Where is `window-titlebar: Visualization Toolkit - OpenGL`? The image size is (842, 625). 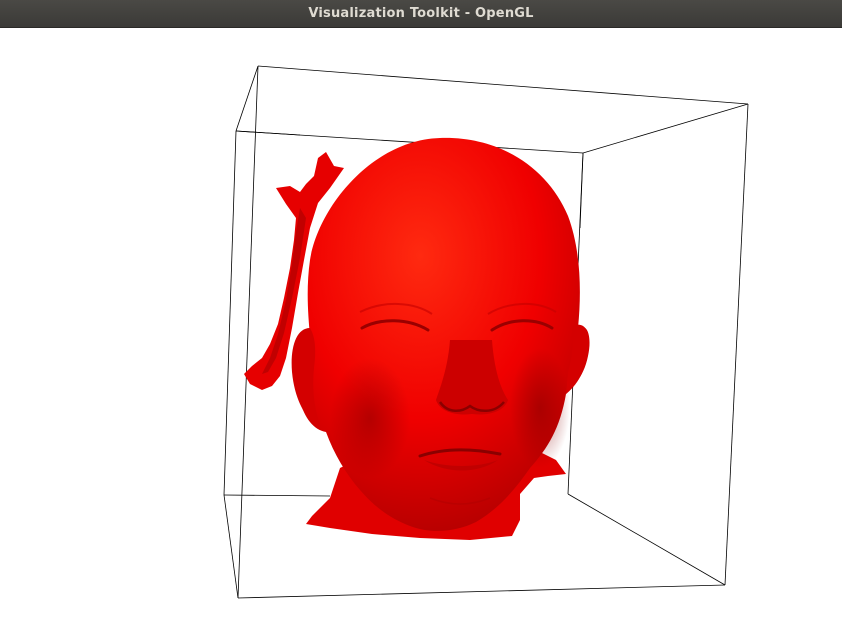
window-titlebar: Visualization Toolkit - OpenGL is located at coordinates (421, 14).